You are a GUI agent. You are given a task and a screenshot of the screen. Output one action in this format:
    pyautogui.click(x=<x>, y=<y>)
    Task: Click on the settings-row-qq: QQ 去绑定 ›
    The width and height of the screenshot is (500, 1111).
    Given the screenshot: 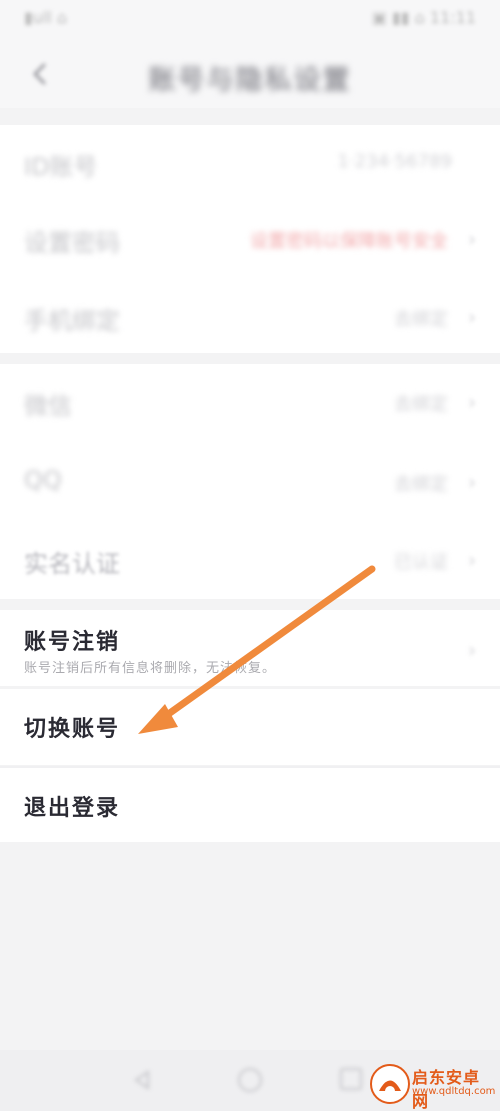 What is the action you would take?
    pyautogui.click(x=250, y=483)
    